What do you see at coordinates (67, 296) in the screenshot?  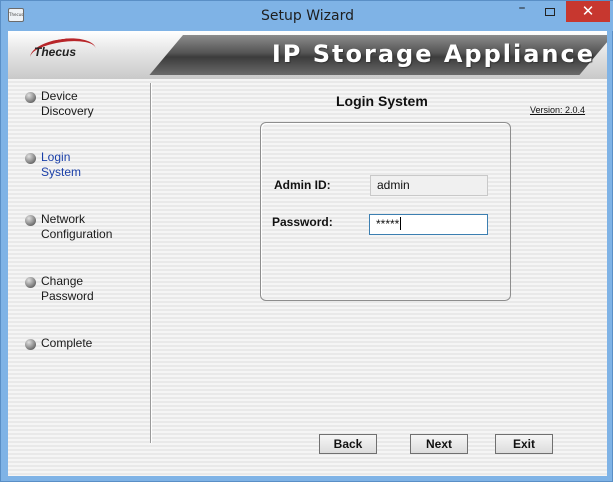 I see `step-label-line2: Password` at bounding box center [67, 296].